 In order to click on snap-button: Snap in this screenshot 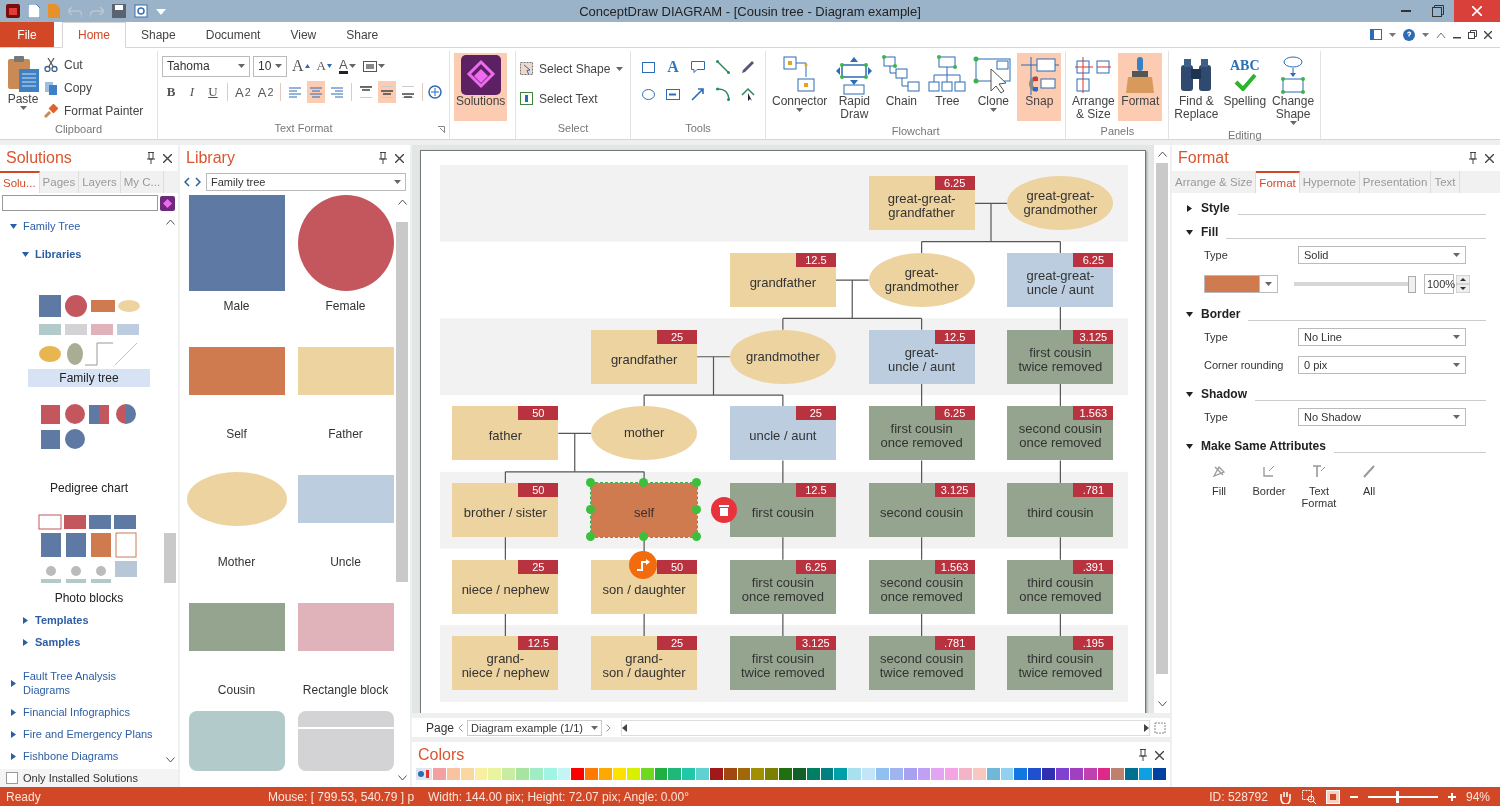, I will do `click(1039, 87)`.